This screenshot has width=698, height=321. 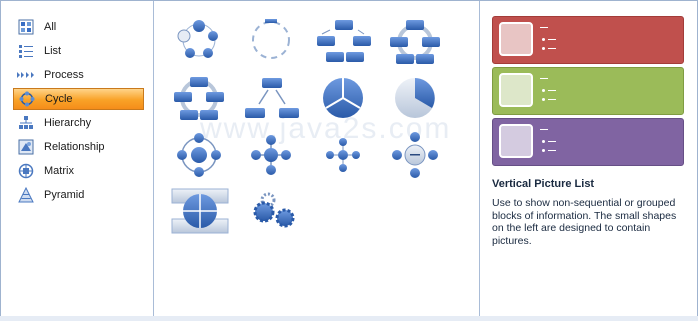 What do you see at coordinates (199, 98) in the screenshot?
I see `continuous-cycle-thumbnail` at bounding box center [199, 98].